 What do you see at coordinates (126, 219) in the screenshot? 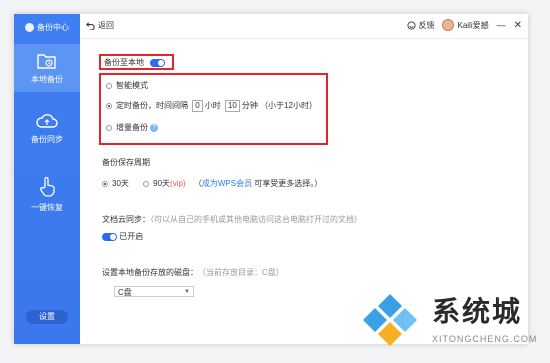
I see `cloud-sync-title: 文档云同步：` at bounding box center [126, 219].